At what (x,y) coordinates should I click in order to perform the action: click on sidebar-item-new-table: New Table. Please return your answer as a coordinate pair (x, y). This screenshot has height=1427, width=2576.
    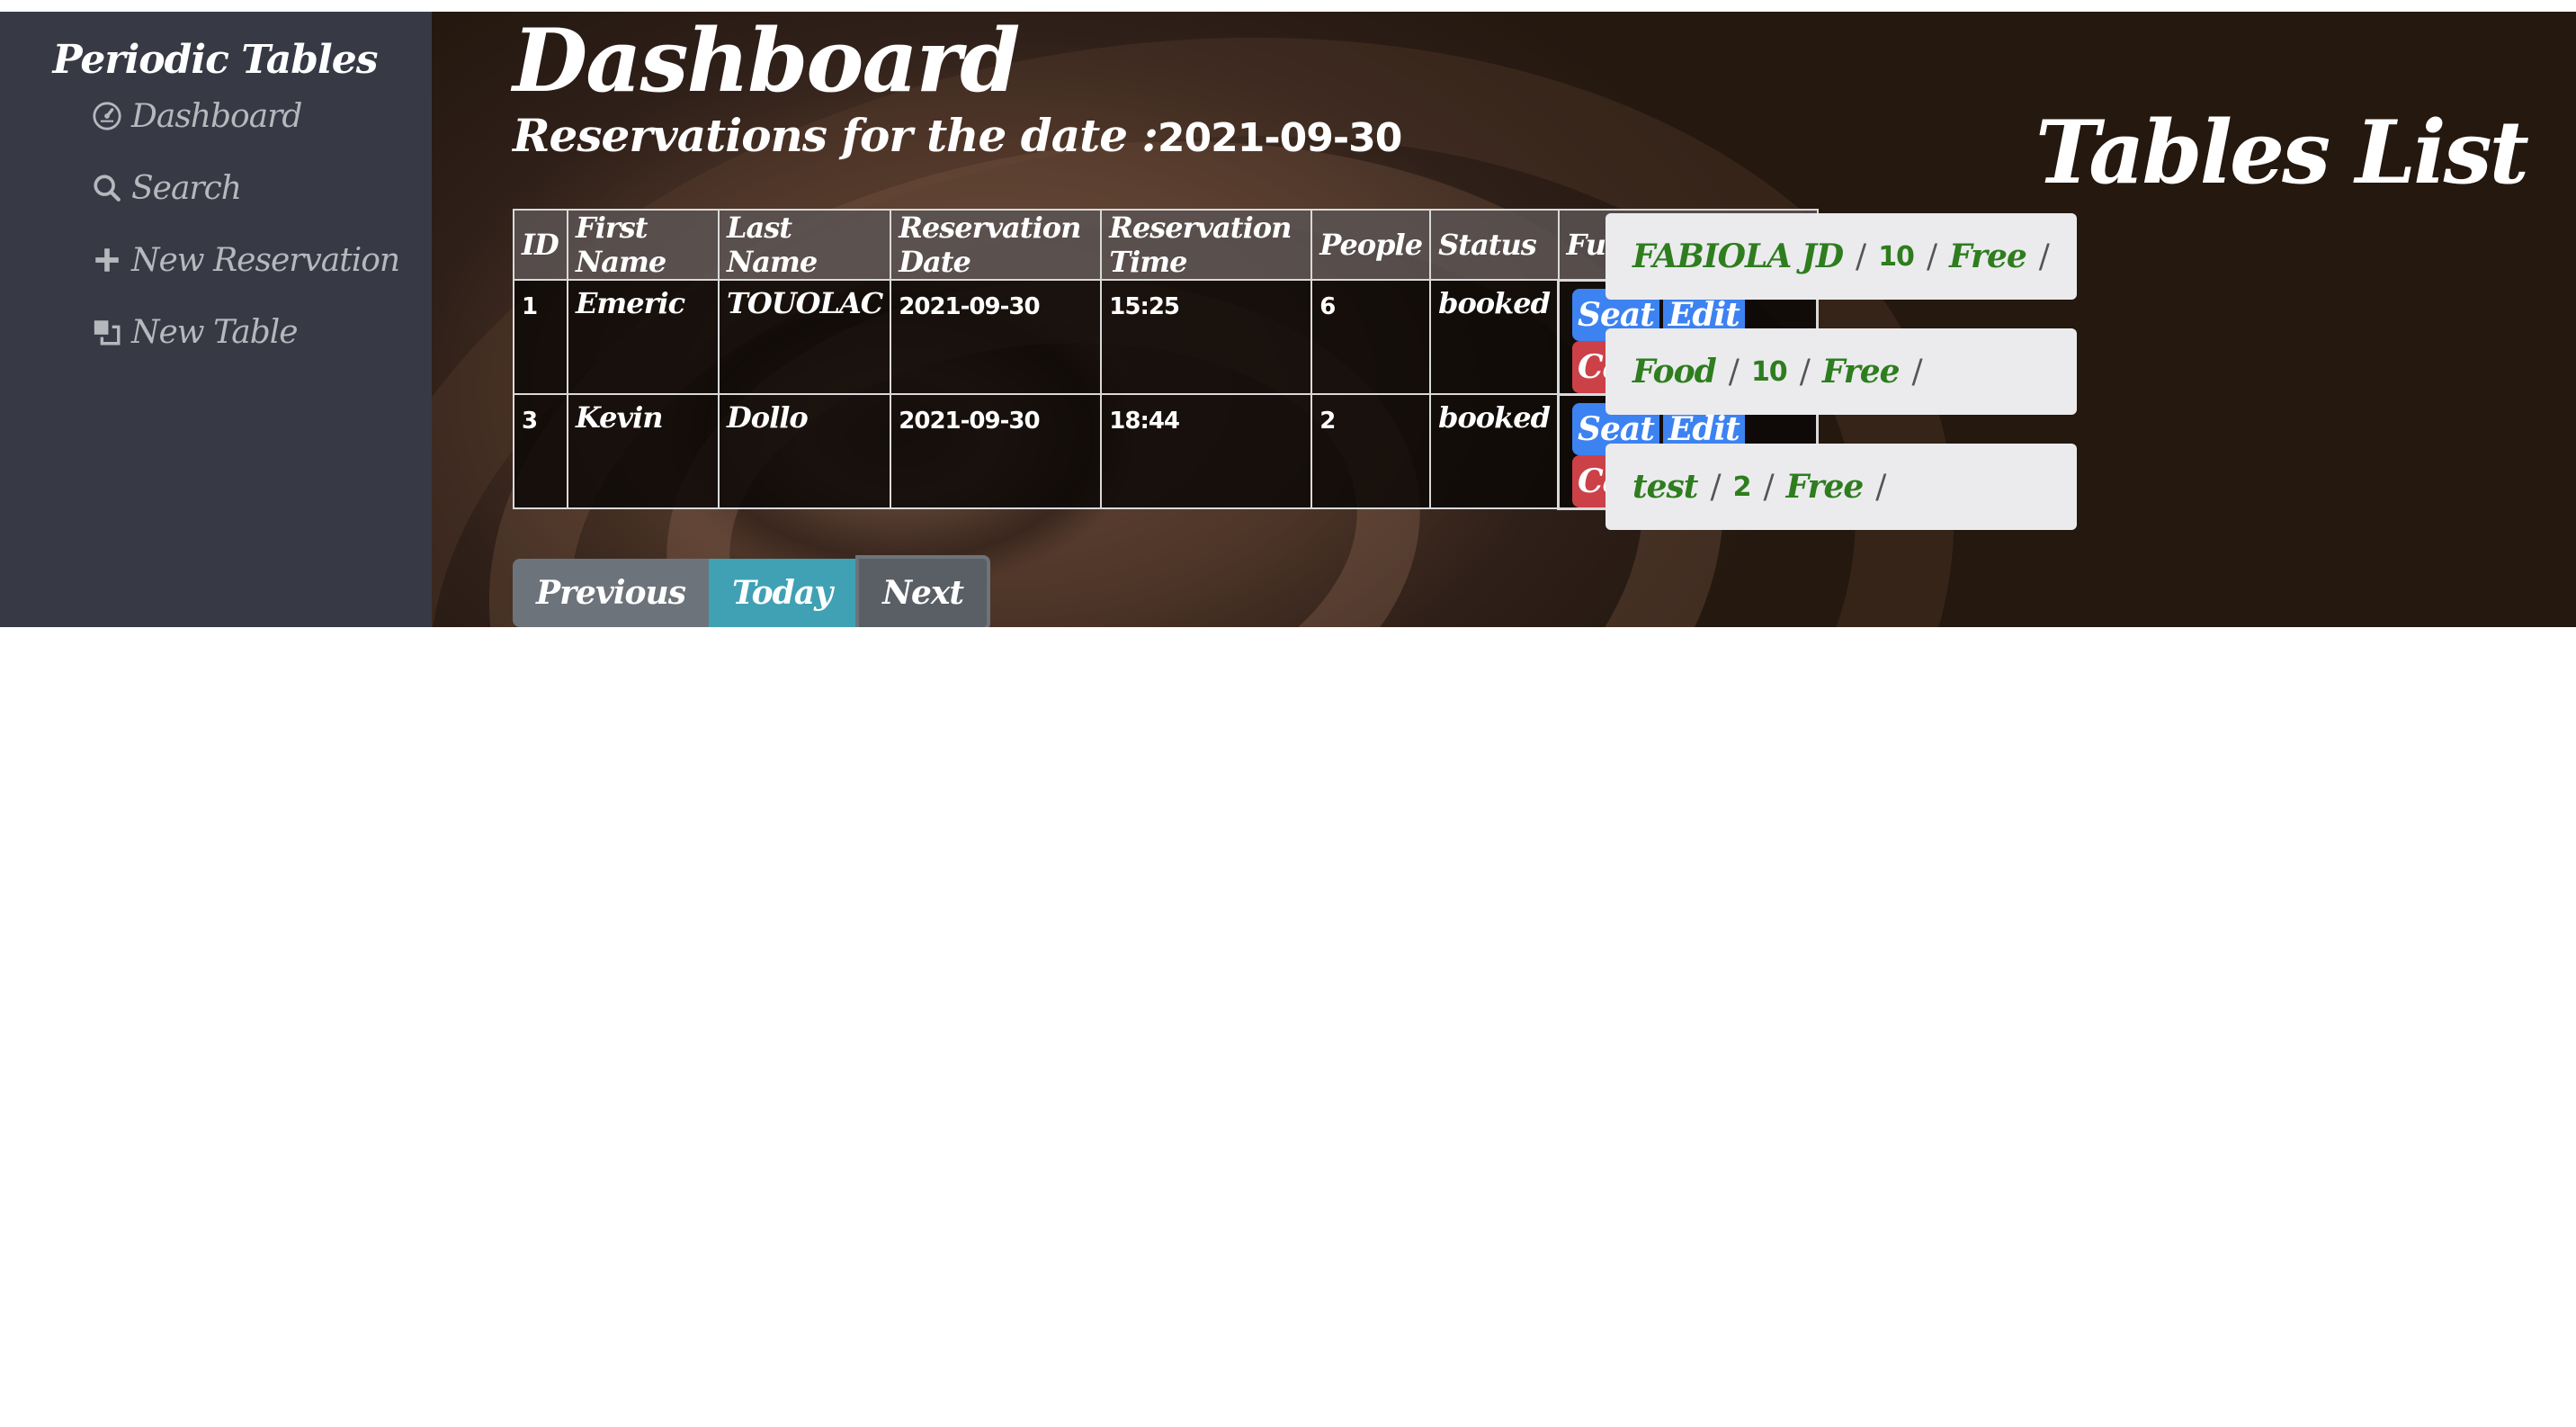
    Looking at the image, I should click on (216, 332).